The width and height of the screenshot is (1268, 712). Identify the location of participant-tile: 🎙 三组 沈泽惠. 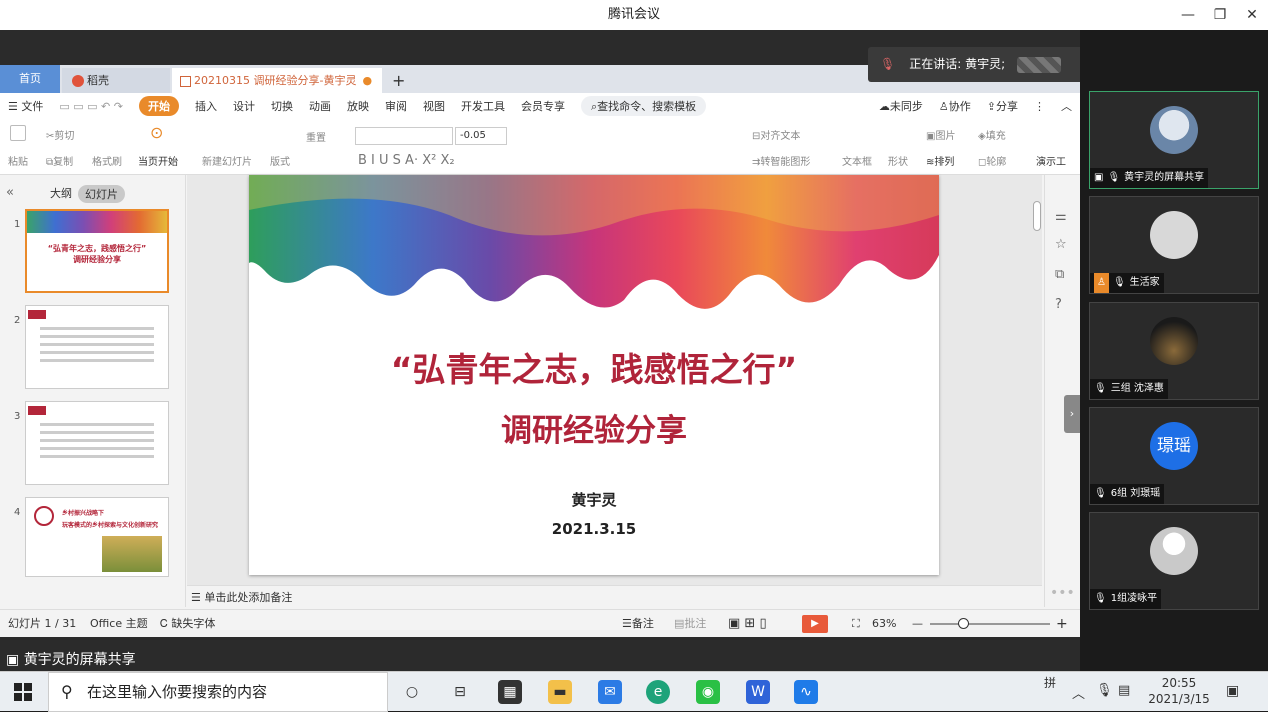
(1174, 351).